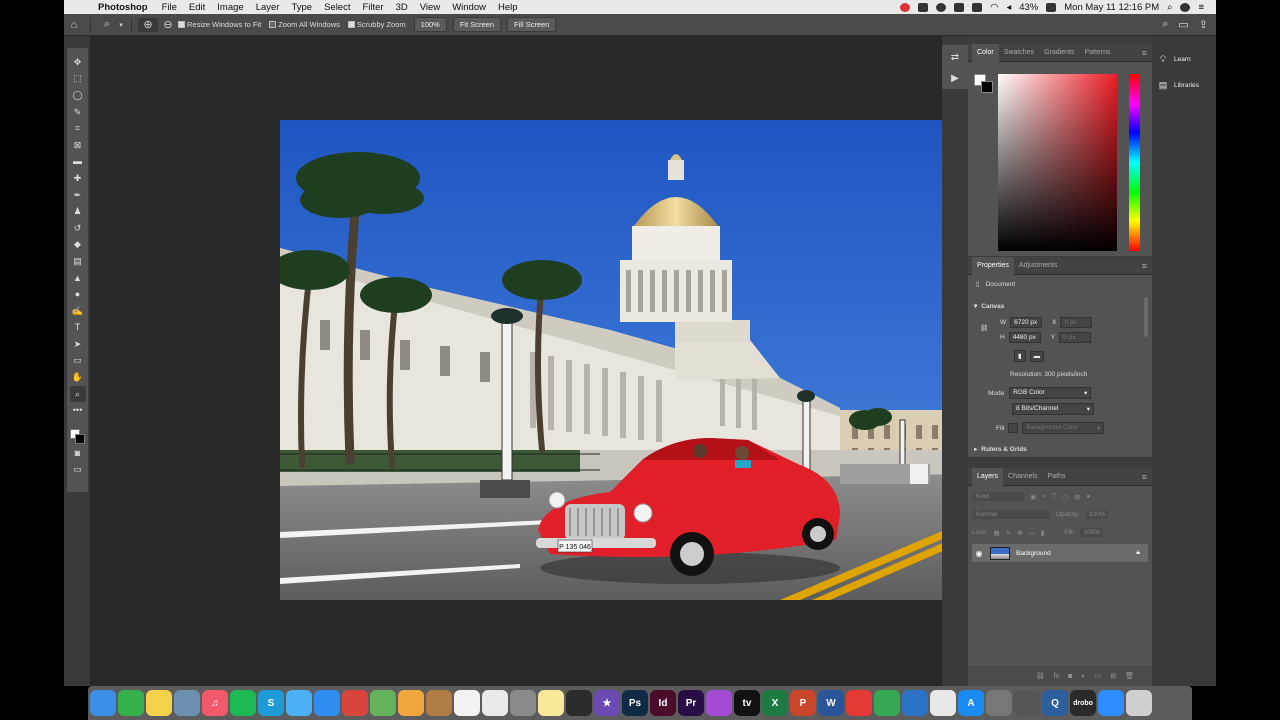 The image size is (1280, 720). What do you see at coordinates (997, 533) in the screenshot?
I see `lock-transparent-icon: ▦` at bounding box center [997, 533].